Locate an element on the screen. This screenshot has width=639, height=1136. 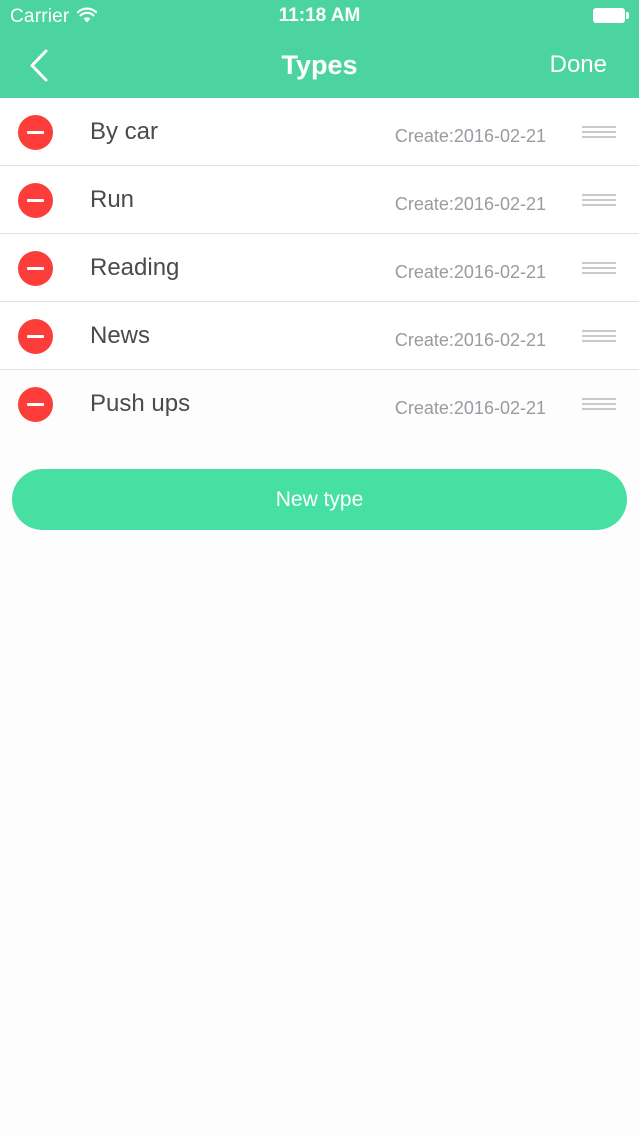
type-name: Run is located at coordinates (112, 199).